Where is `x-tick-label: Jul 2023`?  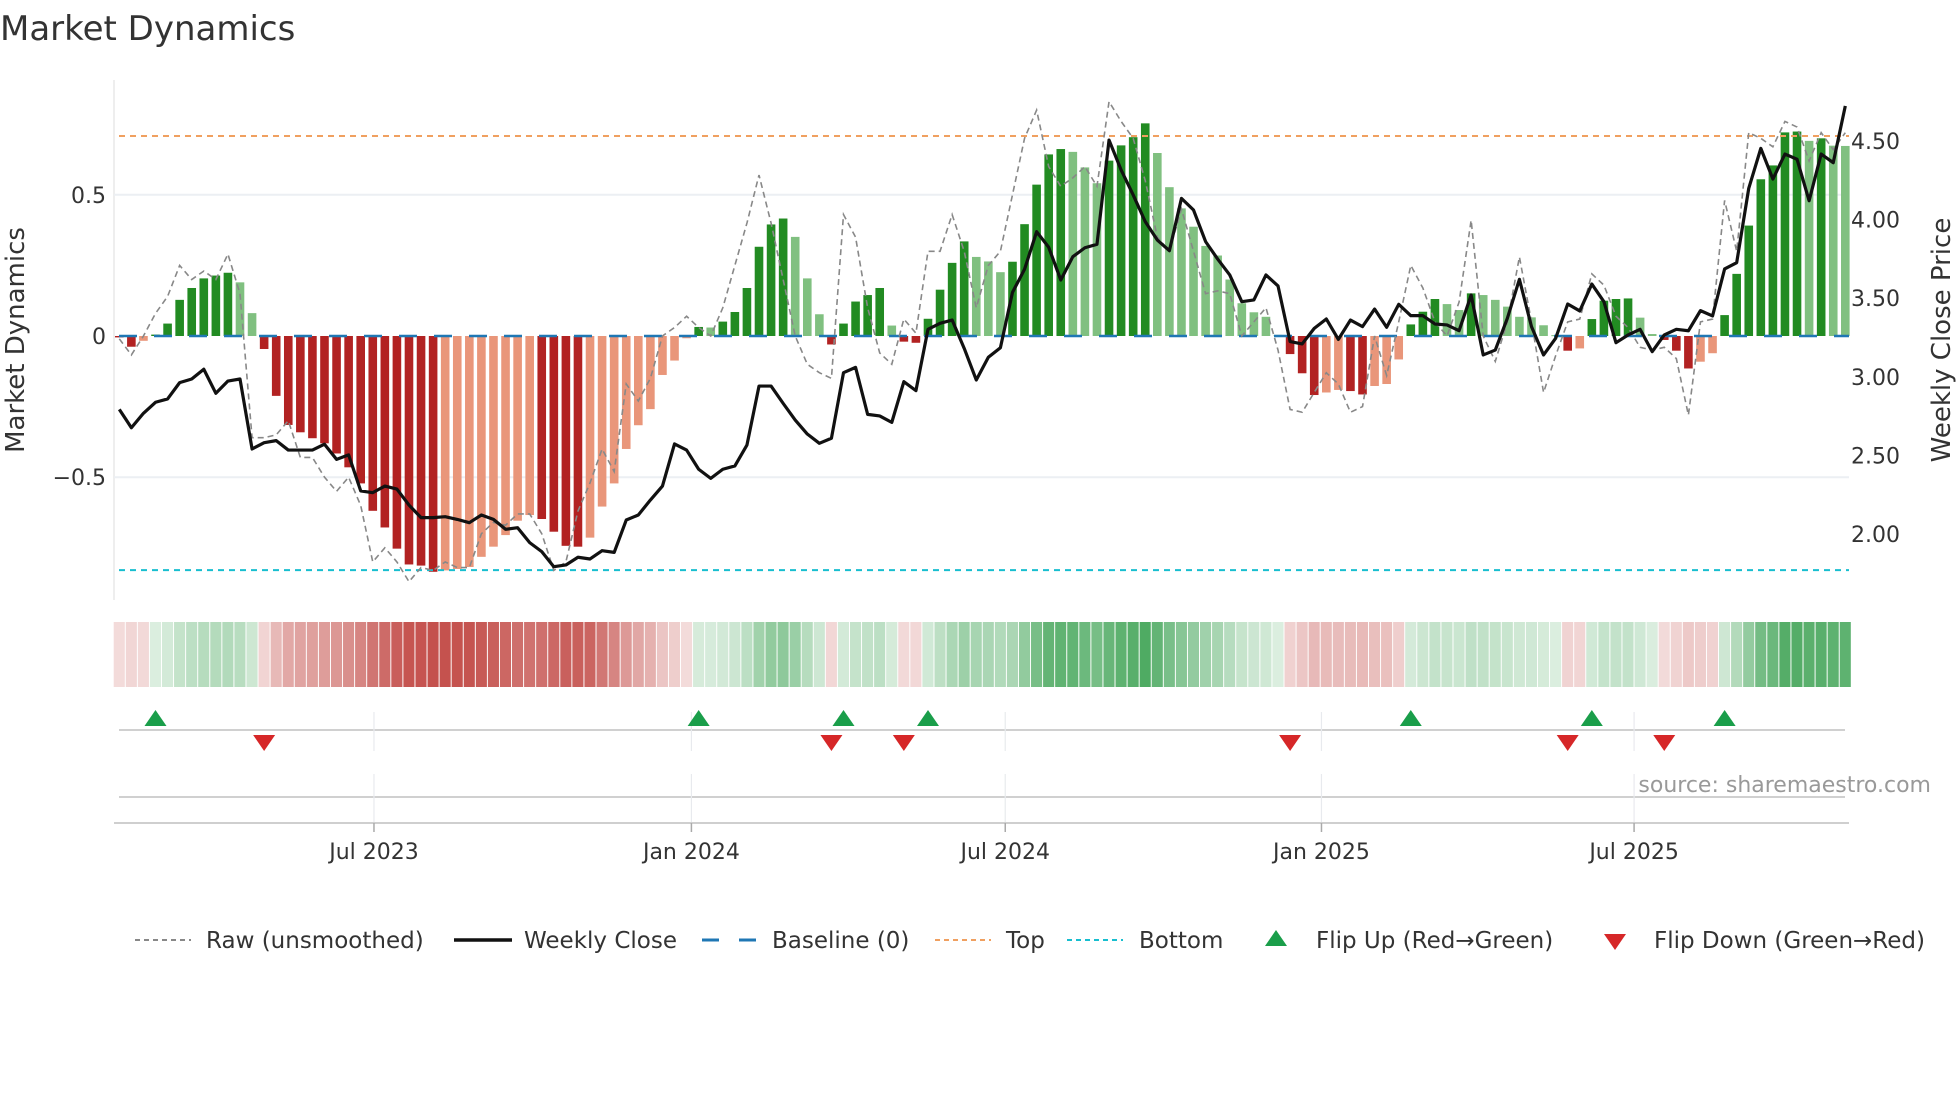
x-tick-label: Jul 2023 is located at coordinates (373, 852).